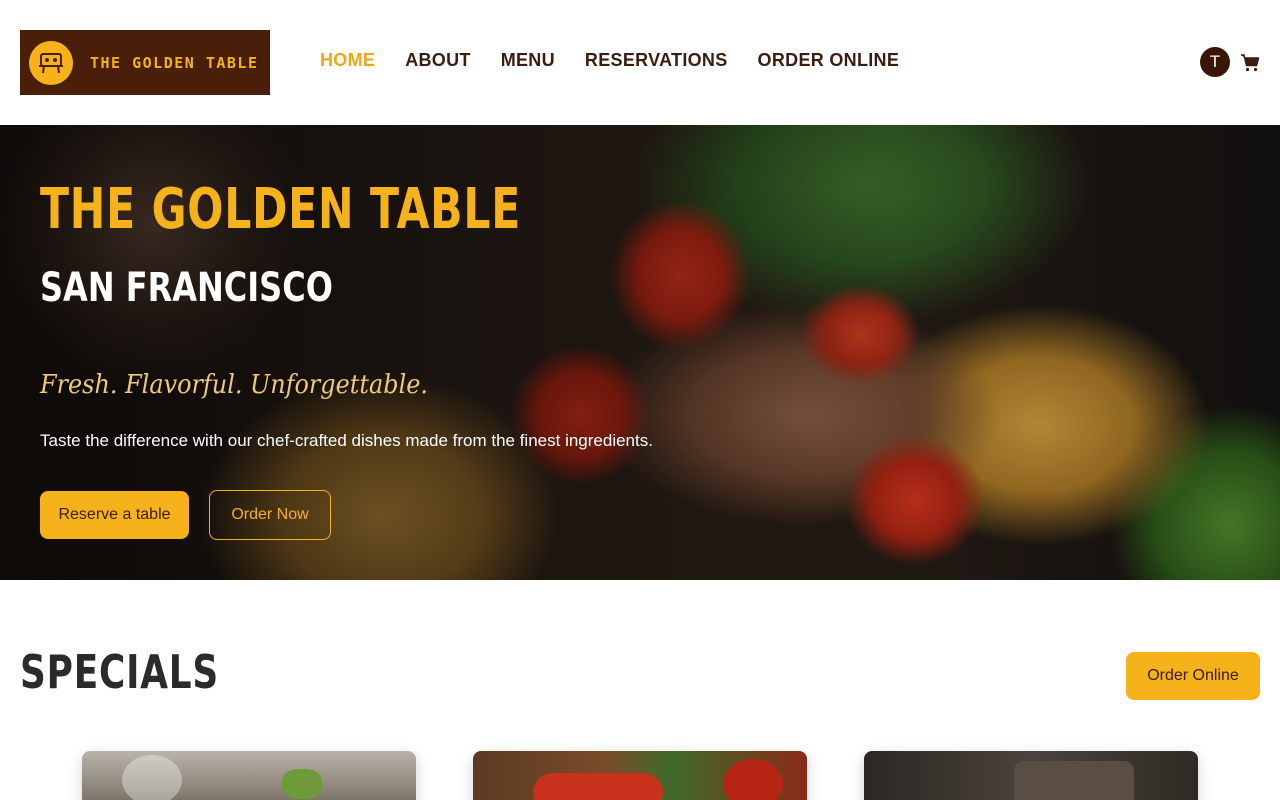 This screenshot has height=800, width=1280. What do you see at coordinates (656, 60) in the screenshot?
I see `nav-item-reservations: RESERVATIONS` at bounding box center [656, 60].